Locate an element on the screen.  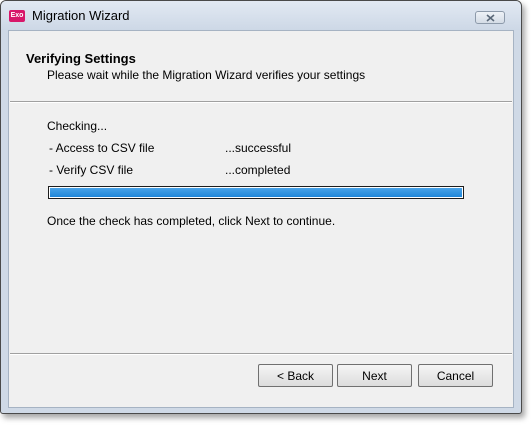
check-name: - Verify CSV file is located at coordinates (91, 170).